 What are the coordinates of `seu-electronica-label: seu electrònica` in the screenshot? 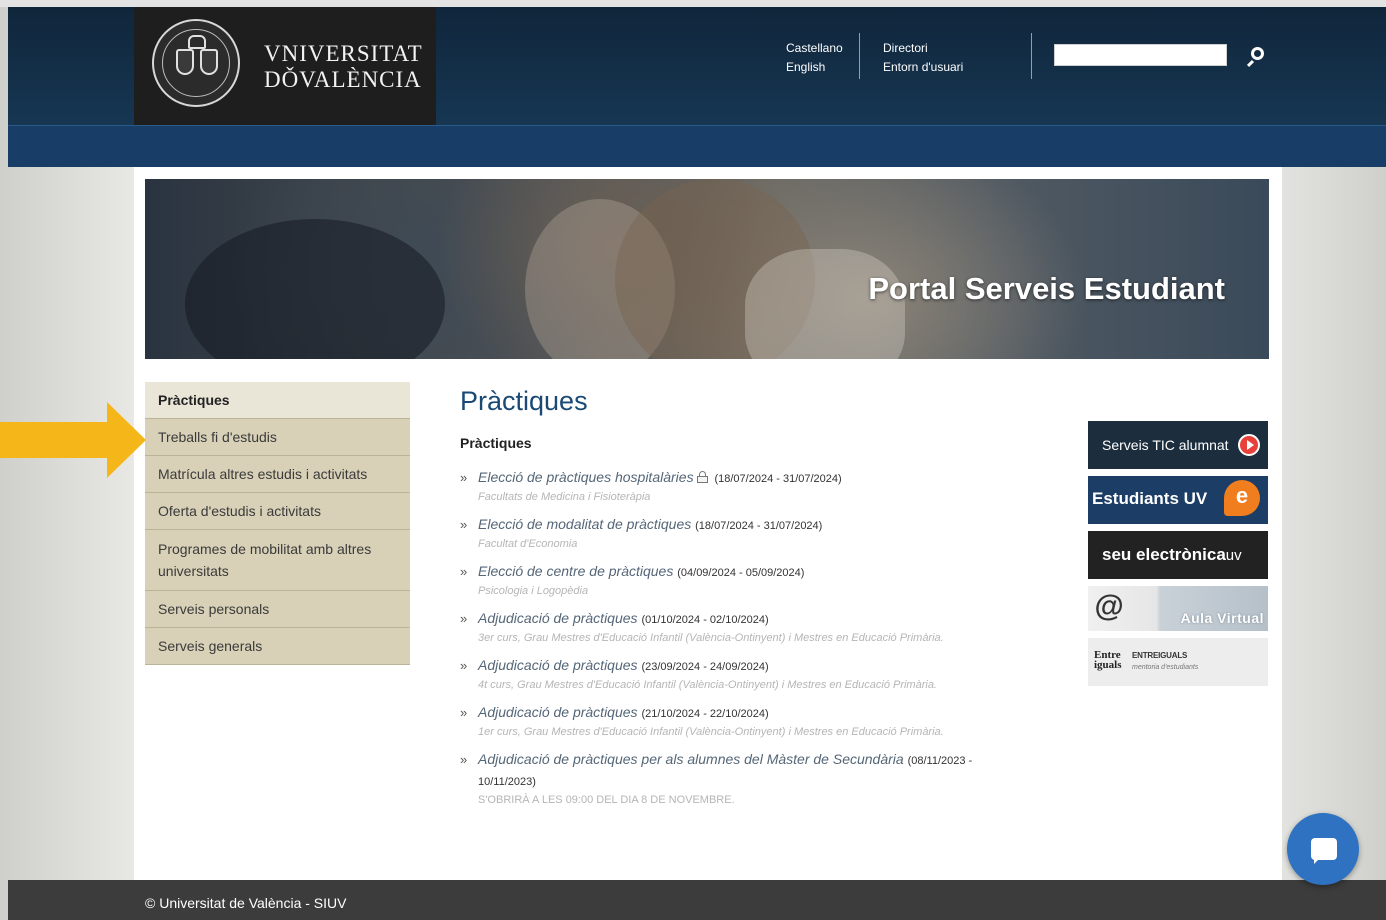 It's located at (1164, 554).